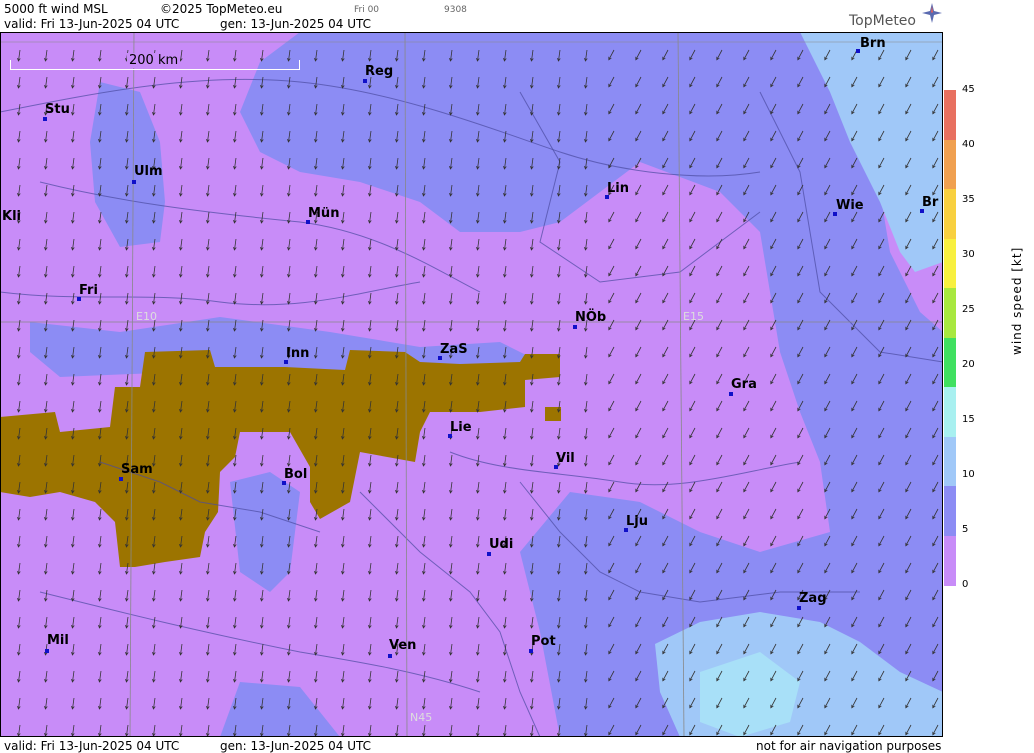 This screenshot has width=1034, height=753. Describe the element at coordinates (968, 254) in the screenshot. I see `legend-tick-label: 30` at that location.